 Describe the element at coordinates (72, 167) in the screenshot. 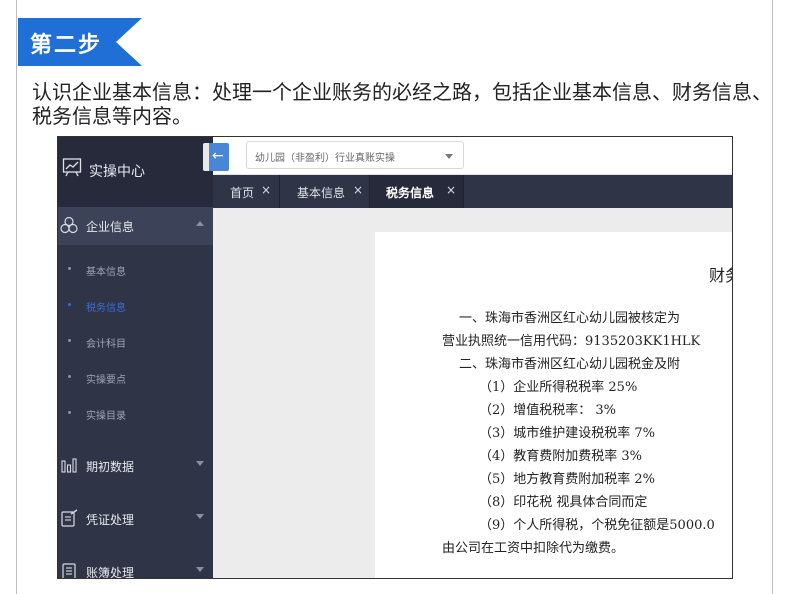

I see `chart-board-icon` at that location.